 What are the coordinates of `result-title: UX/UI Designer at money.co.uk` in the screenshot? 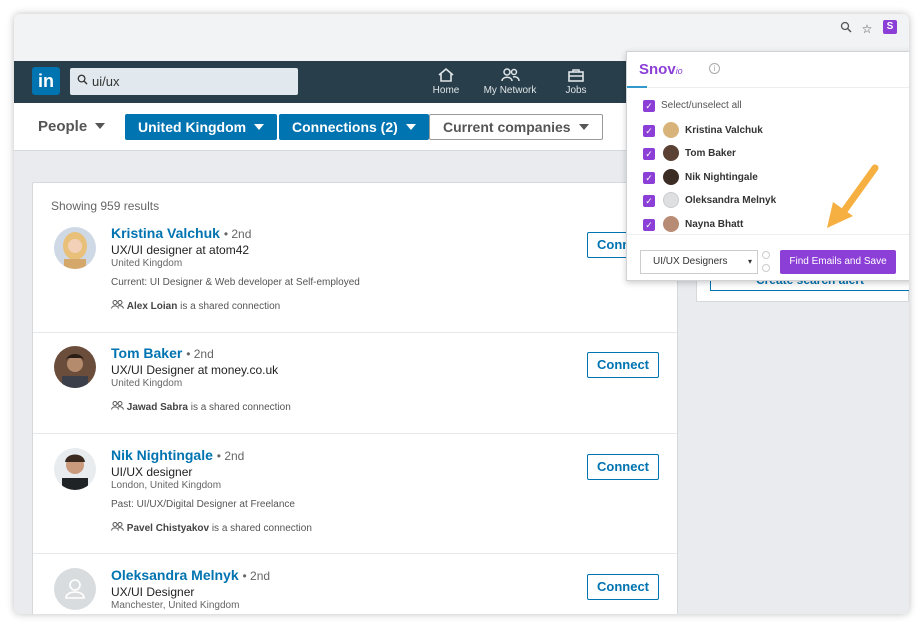 It's located at (195, 370).